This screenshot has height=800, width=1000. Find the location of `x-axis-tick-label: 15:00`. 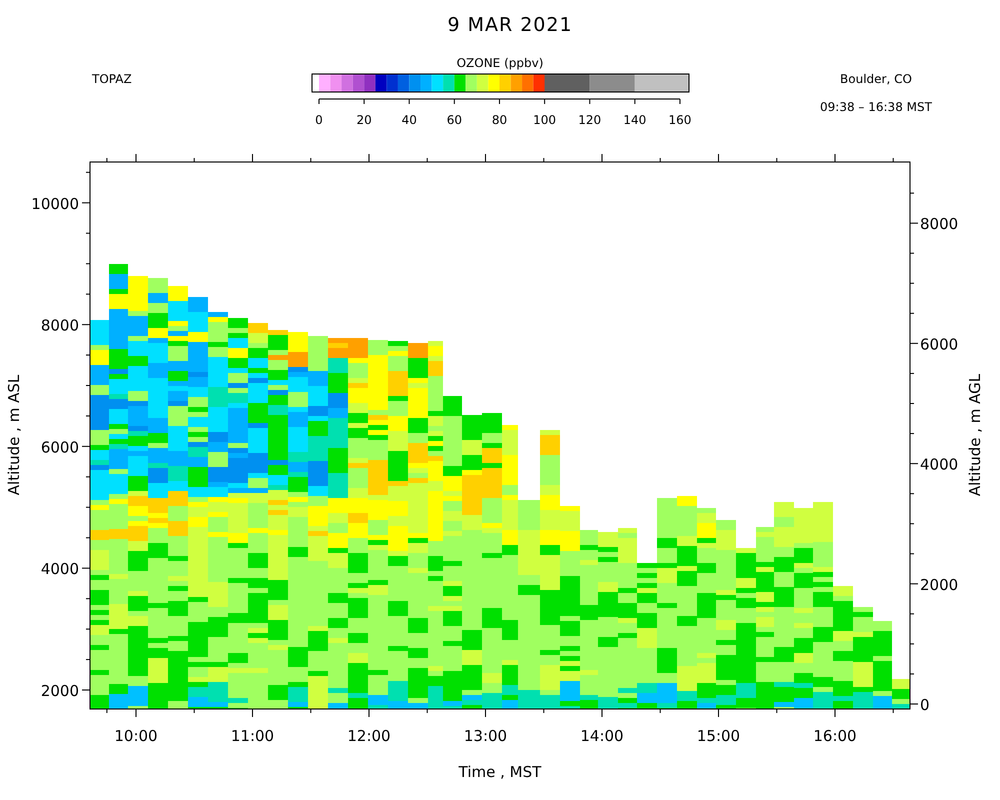

x-axis-tick-label: 15:00 is located at coordinates (718, 736).